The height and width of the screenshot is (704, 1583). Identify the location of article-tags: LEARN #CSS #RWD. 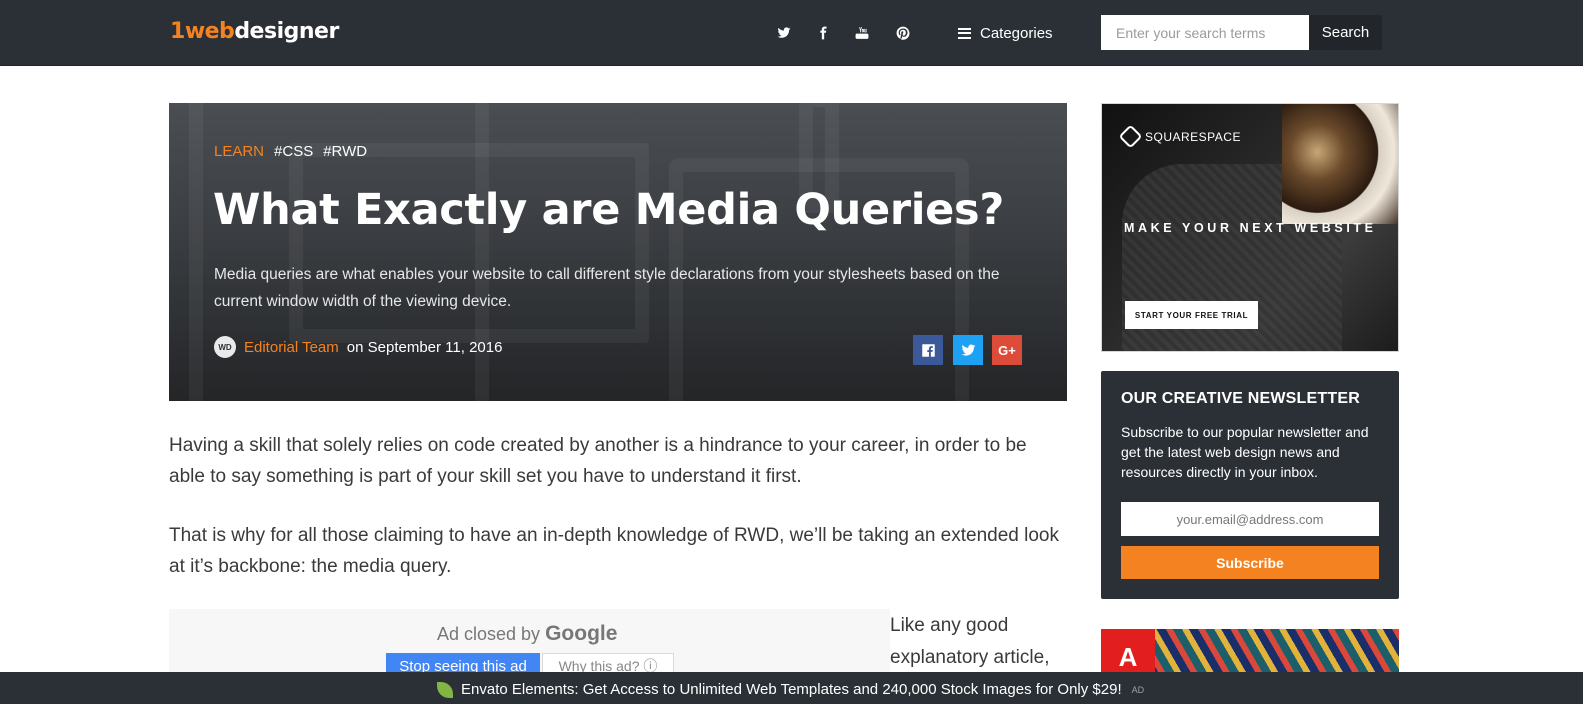
(290, 151).